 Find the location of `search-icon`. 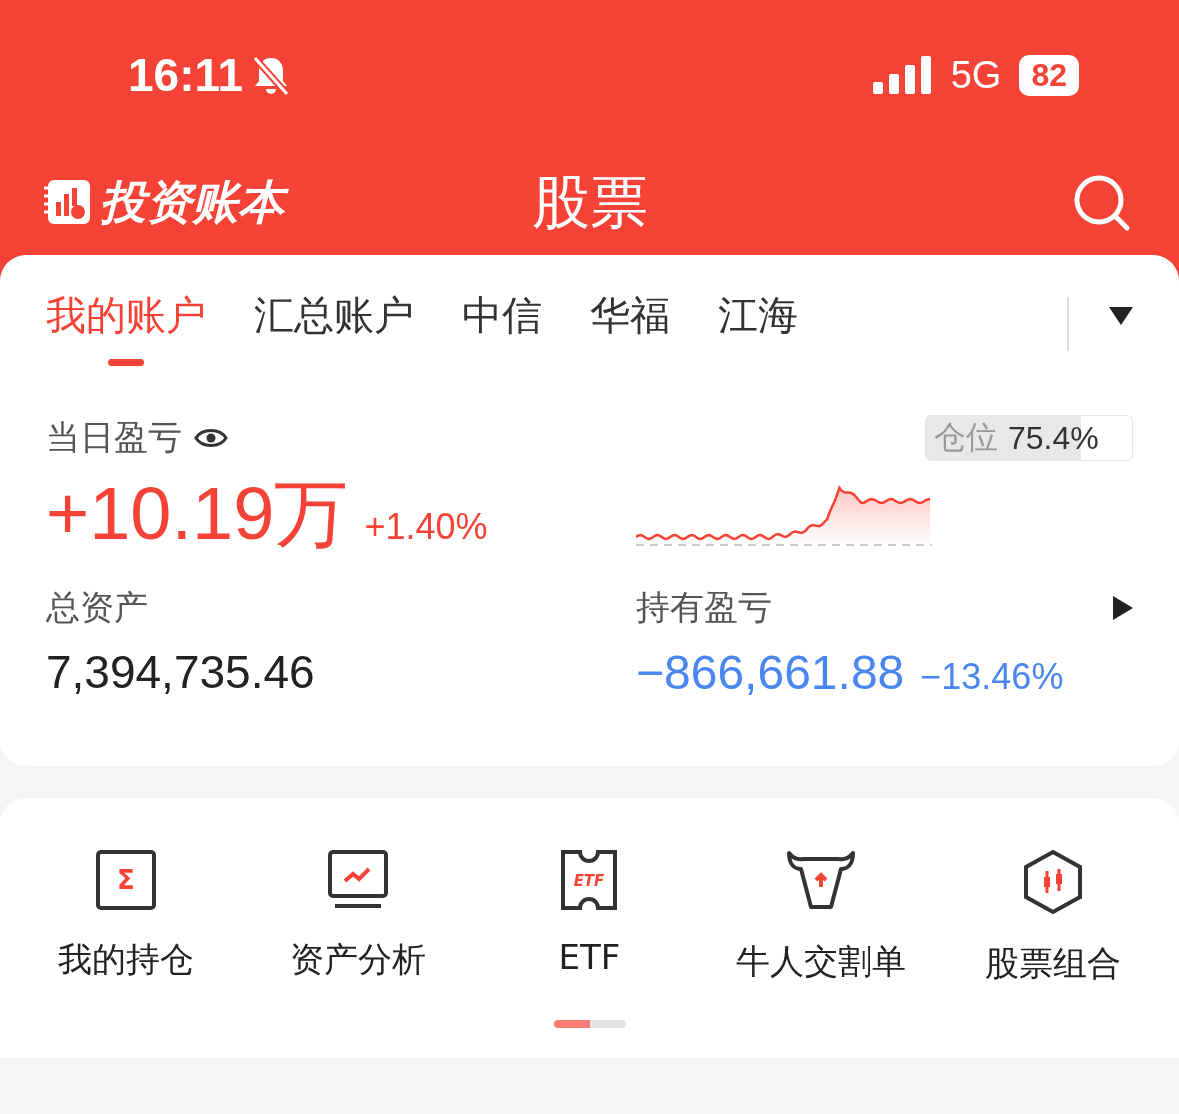

search-icon is located at coordinates (1102, 202).